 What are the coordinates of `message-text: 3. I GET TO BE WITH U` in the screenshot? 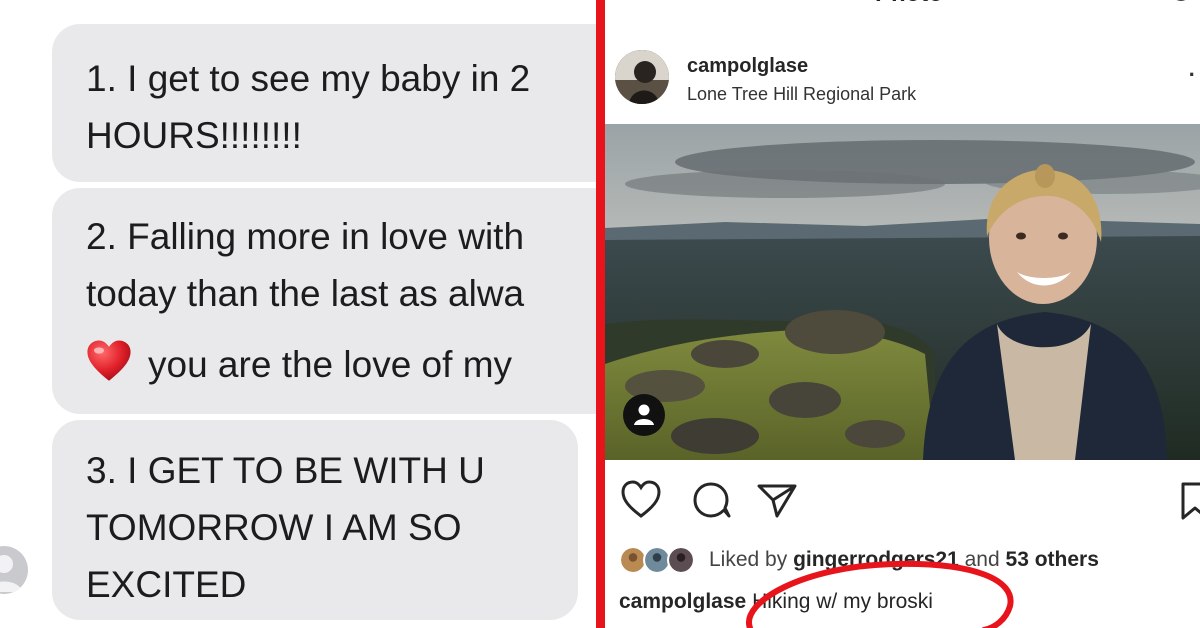 It's located at (285, 470).